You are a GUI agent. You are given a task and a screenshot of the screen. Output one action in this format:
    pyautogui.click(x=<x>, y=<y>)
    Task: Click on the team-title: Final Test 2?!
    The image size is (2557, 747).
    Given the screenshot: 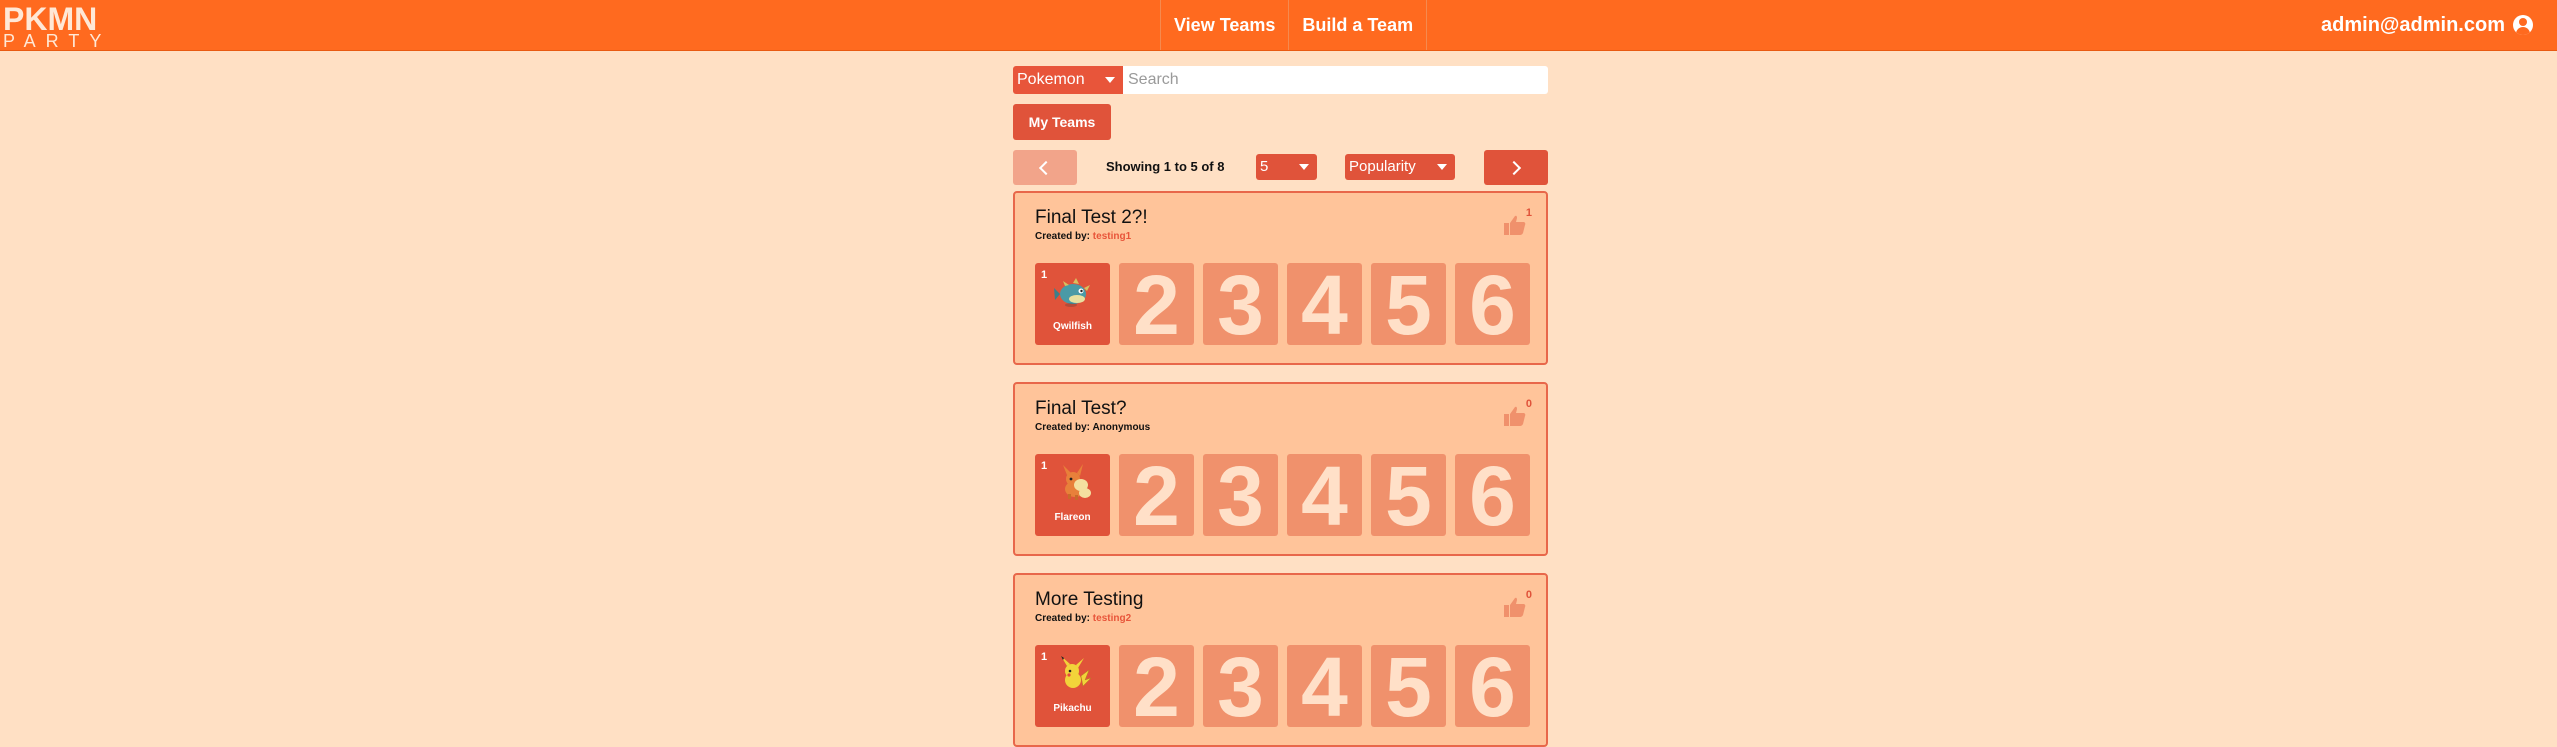 What is the action you would take?
    pyautogui.click(x=1091, y=217)
    